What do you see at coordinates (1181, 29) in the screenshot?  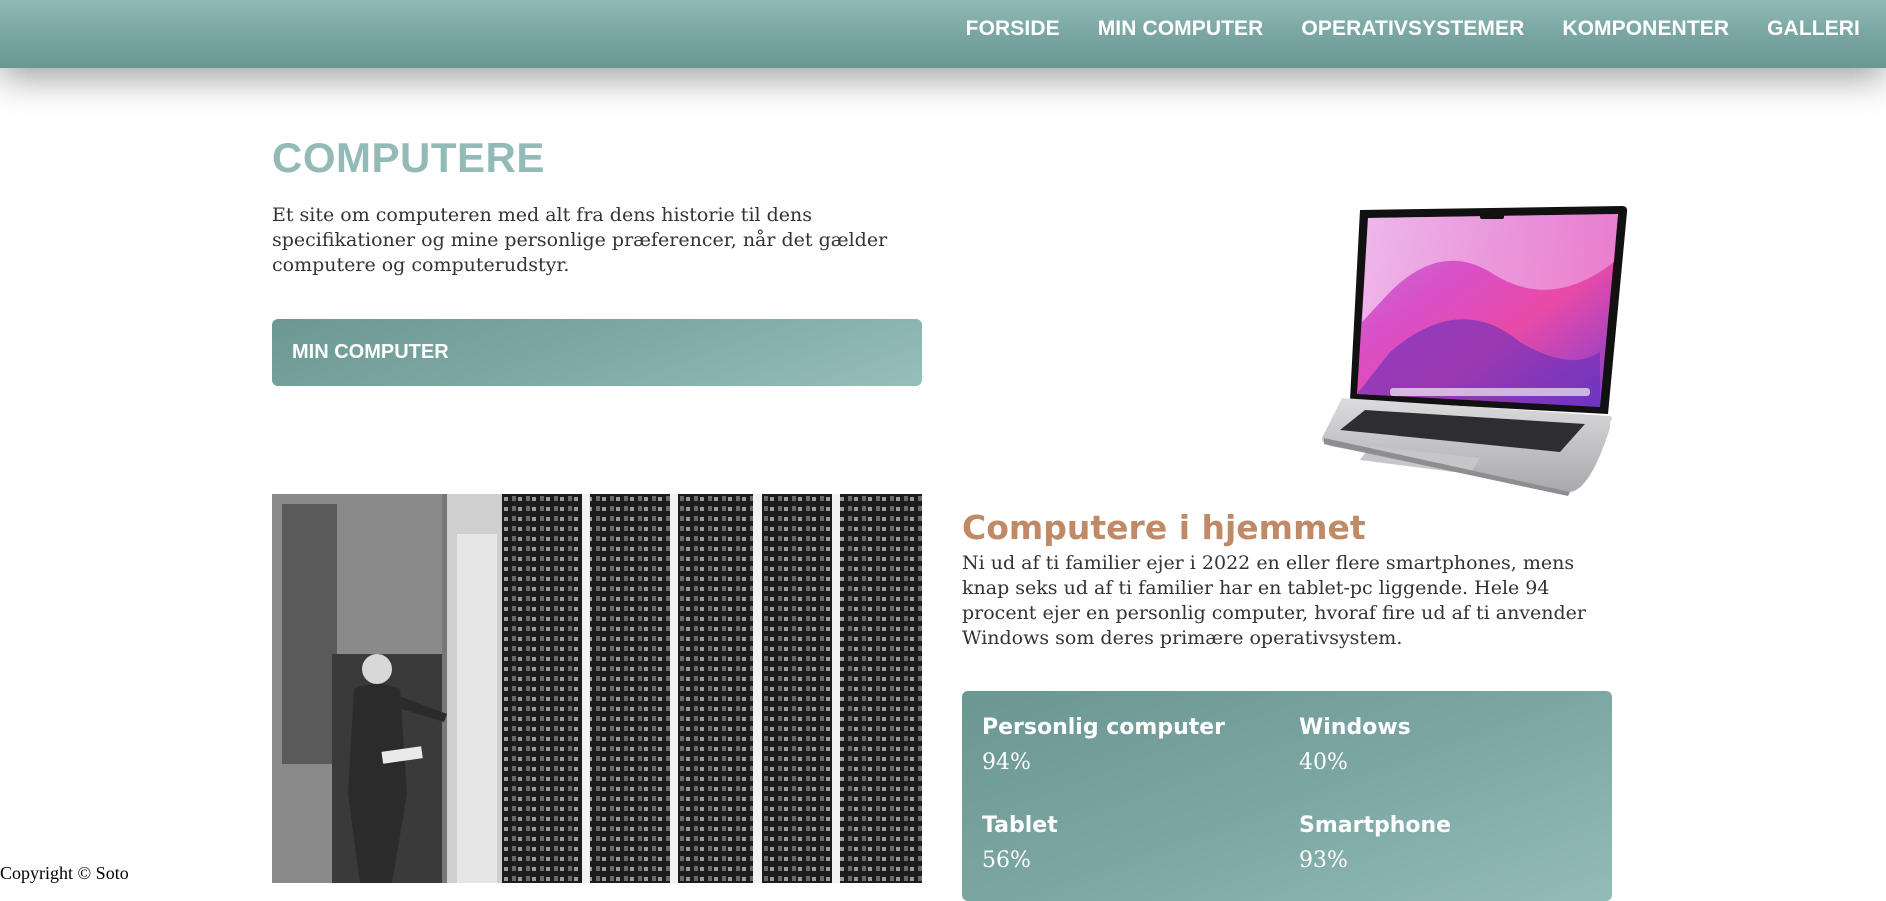 I see `nav-link-min-computer: MIN COMPUTER` at bounding box center [1181, 29].